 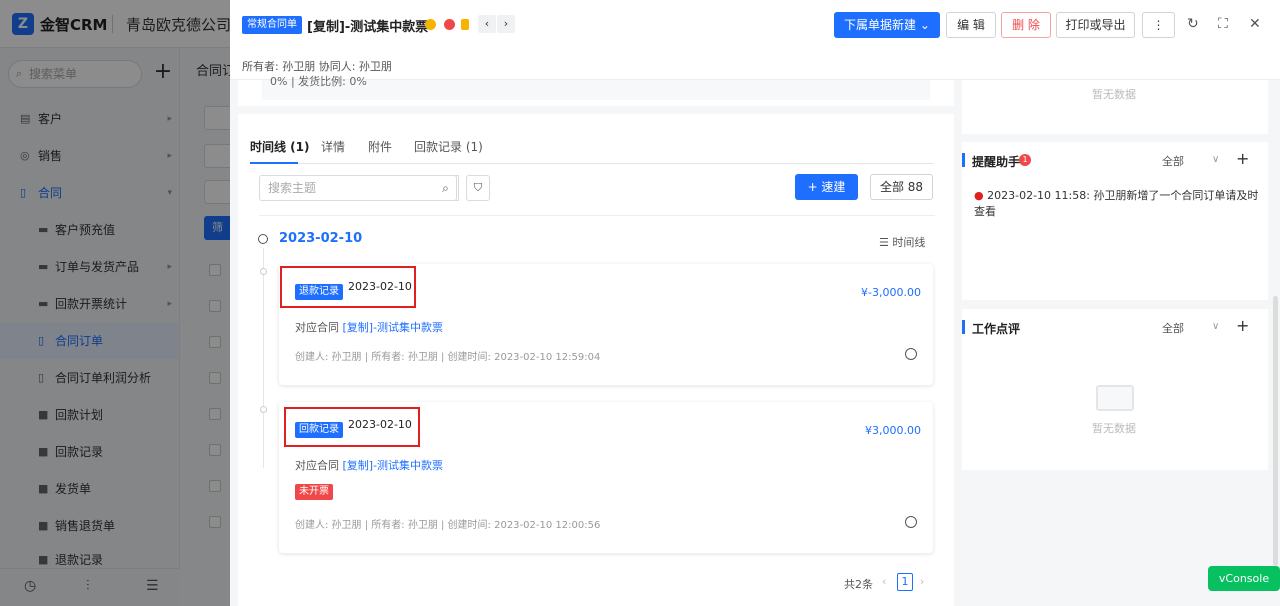 What do you see at coordinates (1223, 24) in the screenshot?
I see `fullscreen-icon: ⛶` at bounding box center [1223, 24].